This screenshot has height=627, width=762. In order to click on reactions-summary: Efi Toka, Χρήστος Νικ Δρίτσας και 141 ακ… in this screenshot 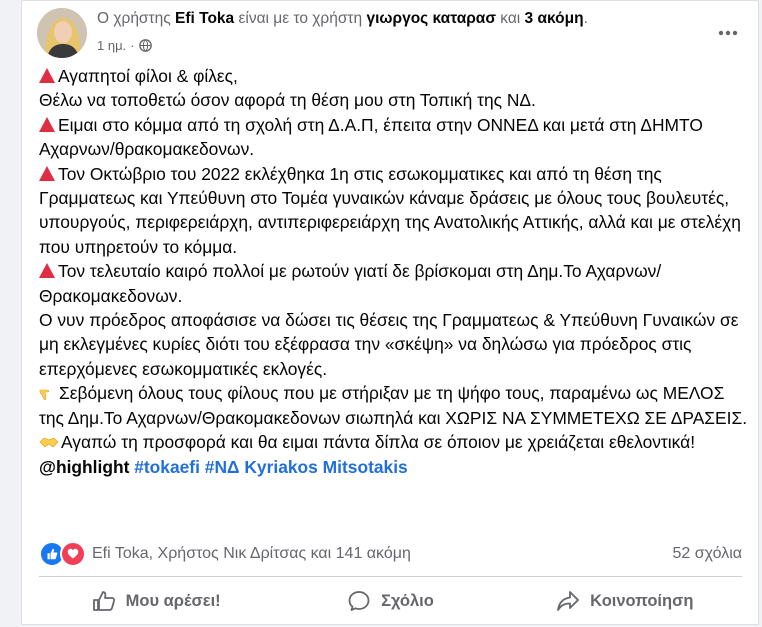, I will do `click(251, 554)`.